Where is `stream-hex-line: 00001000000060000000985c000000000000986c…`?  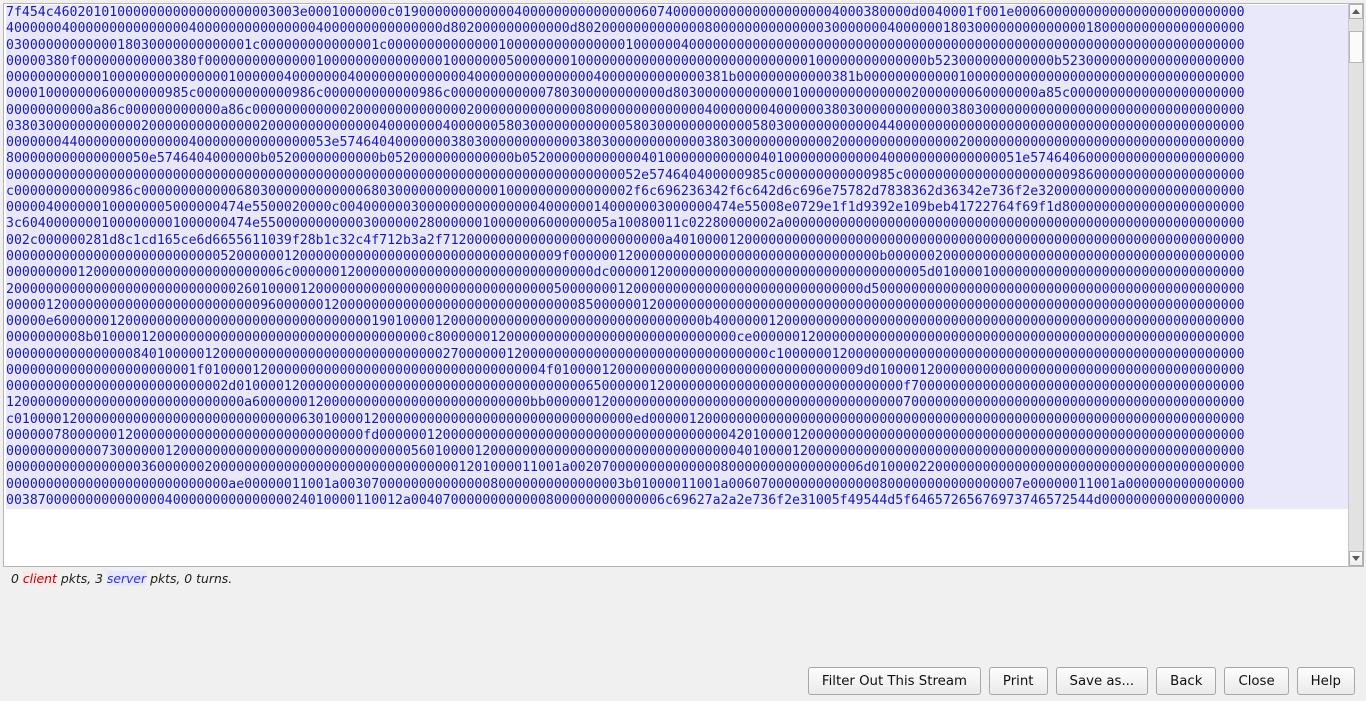
stream-hex-line: 00001000000060000000985c000000000000986c… is located at coordinates (677, 94).